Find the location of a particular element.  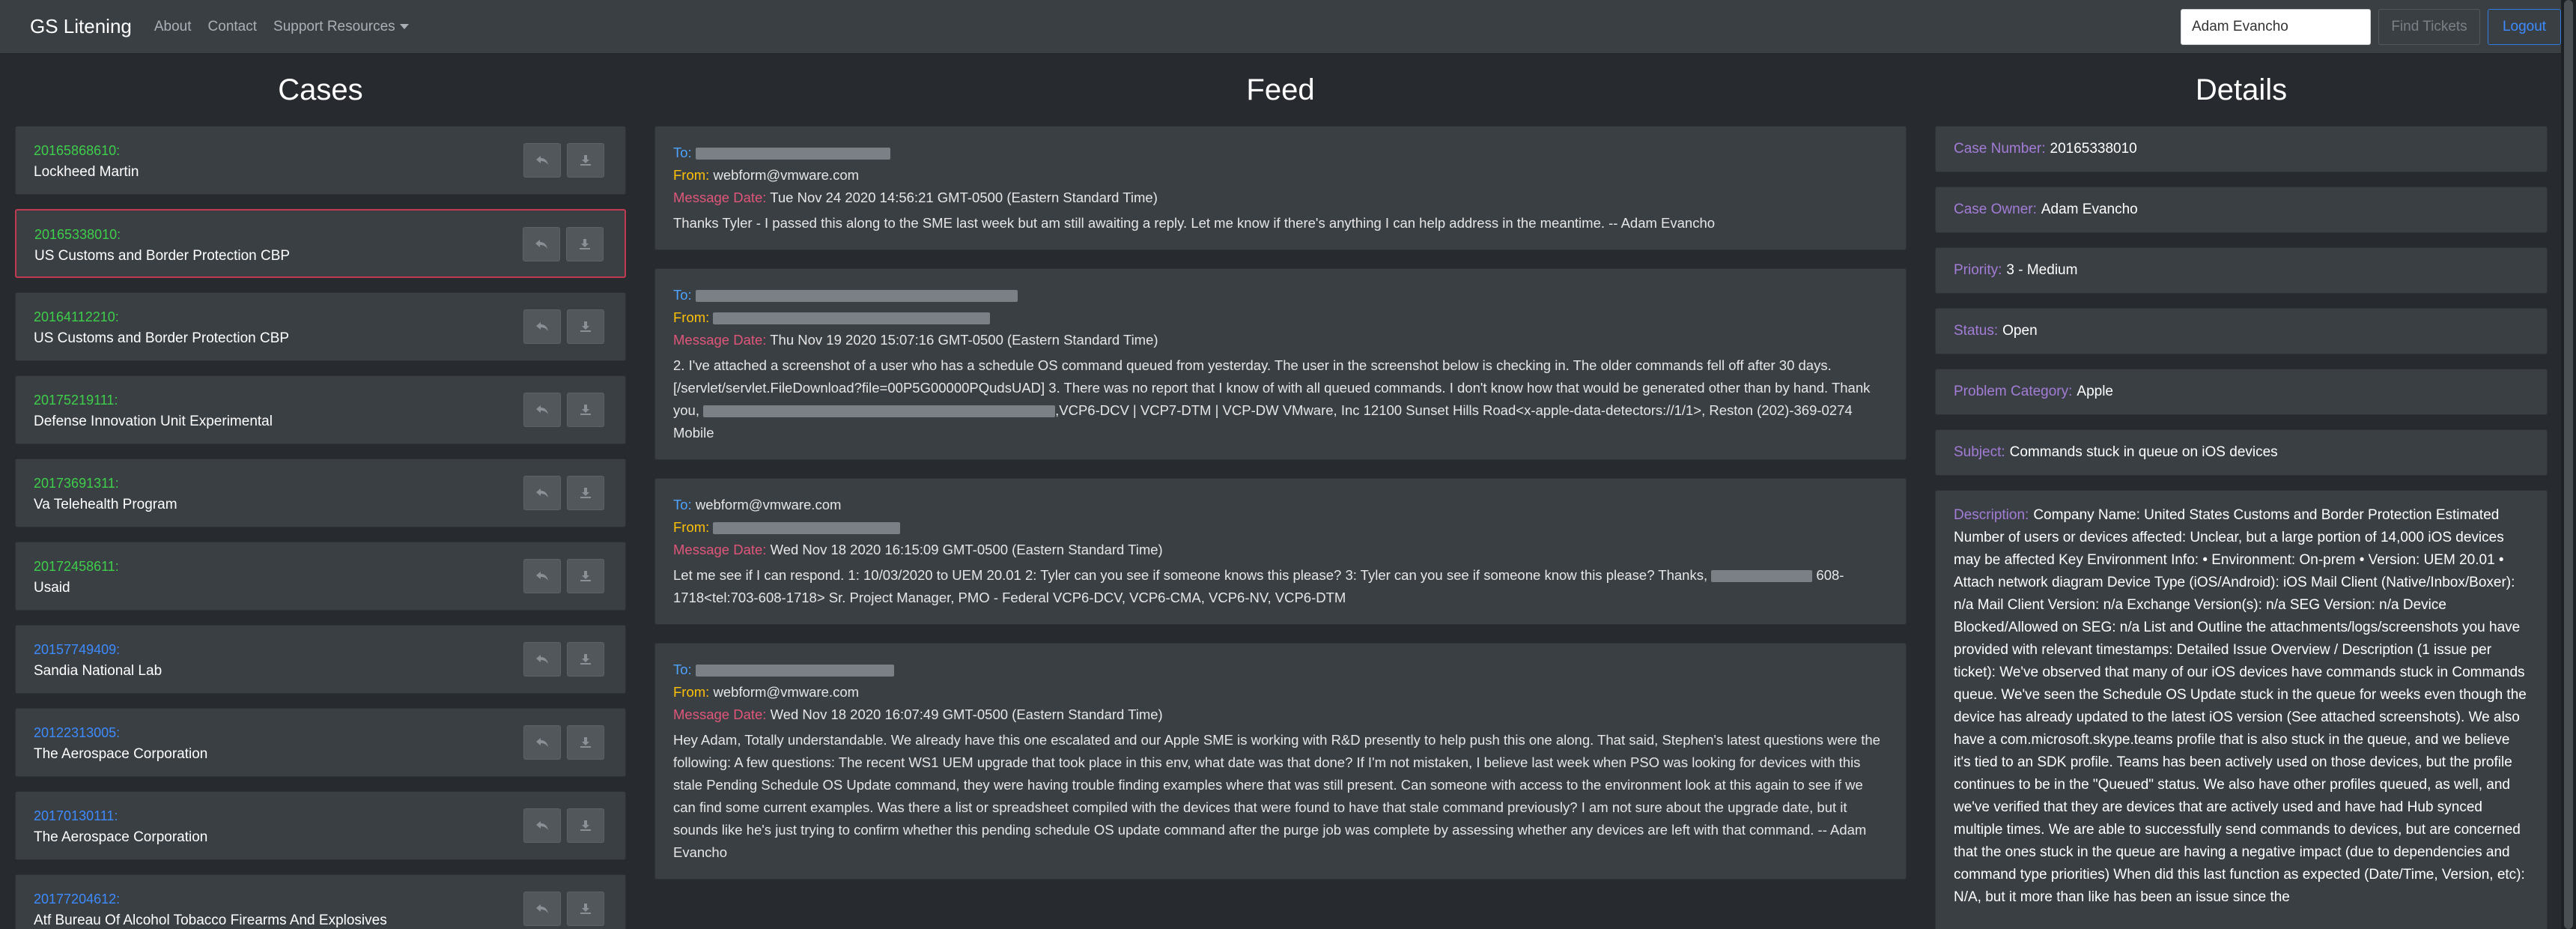

case-number: 20173691311: is located at coordinates (76, 483).